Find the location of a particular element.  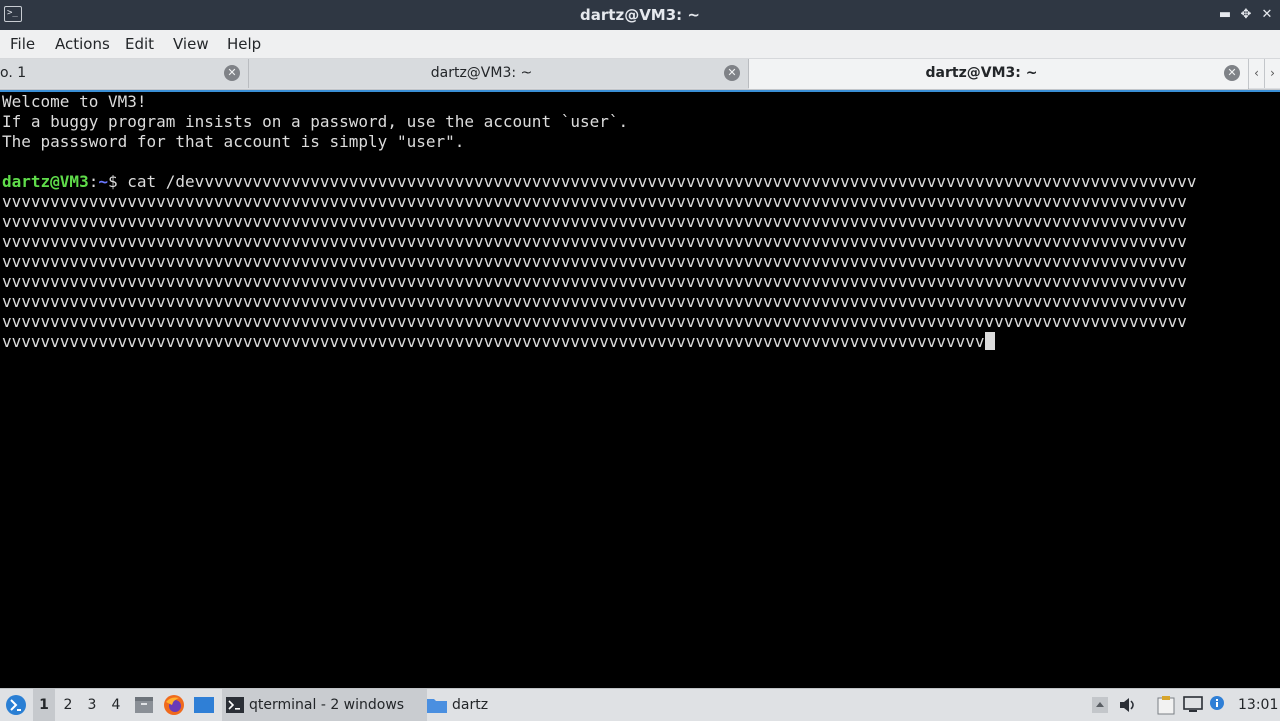

text-cursor is located at coordinates (989, 341).